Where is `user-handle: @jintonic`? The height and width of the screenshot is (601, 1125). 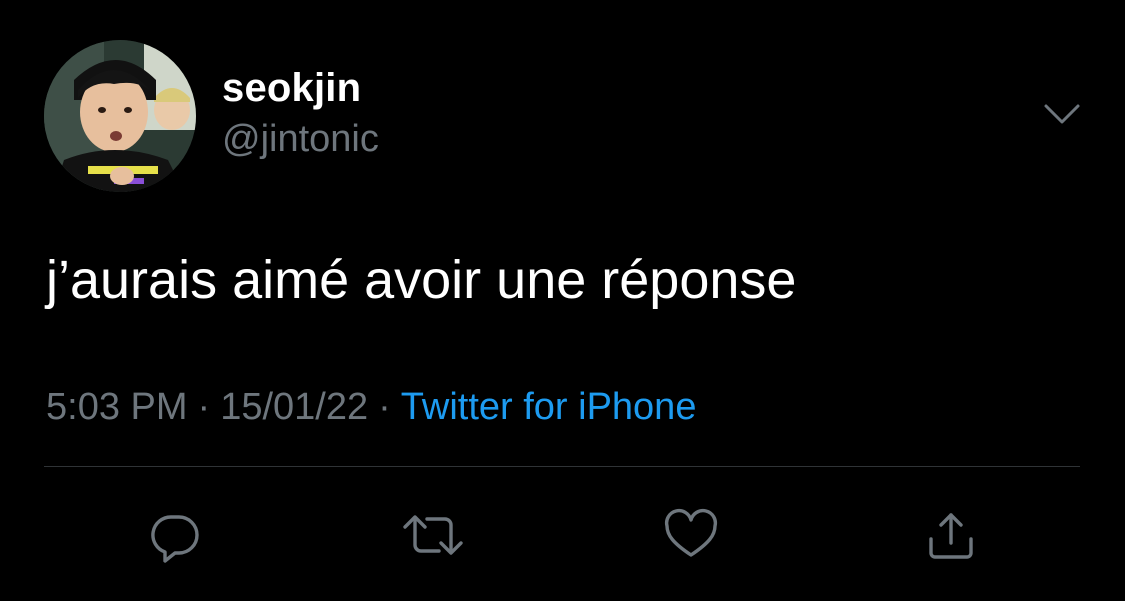
user-handle: @jintonic is located at coordinates (300, 139).